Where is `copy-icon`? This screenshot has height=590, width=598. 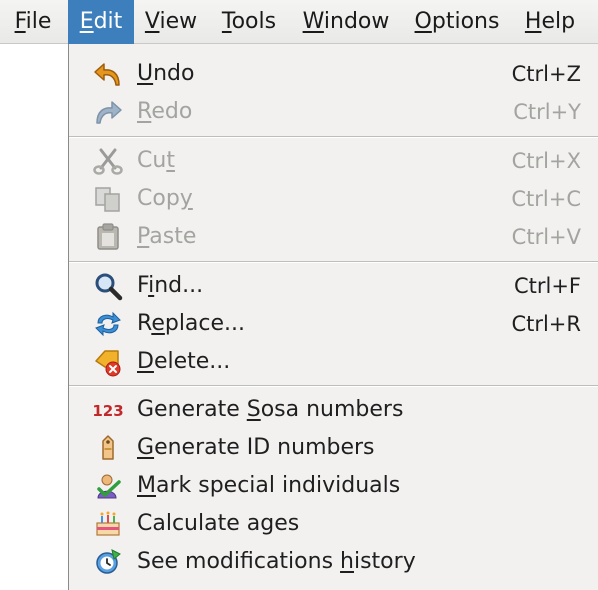
copy-icon is located at coordinates (107, 199).